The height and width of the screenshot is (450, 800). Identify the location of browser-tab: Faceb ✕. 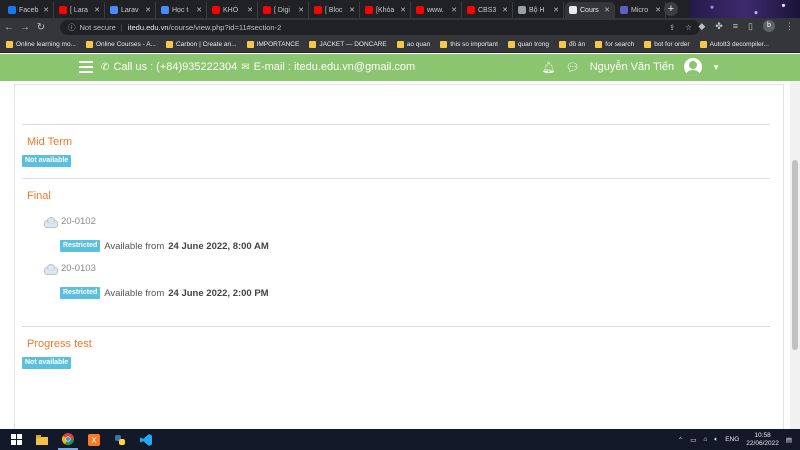
(29, 10).